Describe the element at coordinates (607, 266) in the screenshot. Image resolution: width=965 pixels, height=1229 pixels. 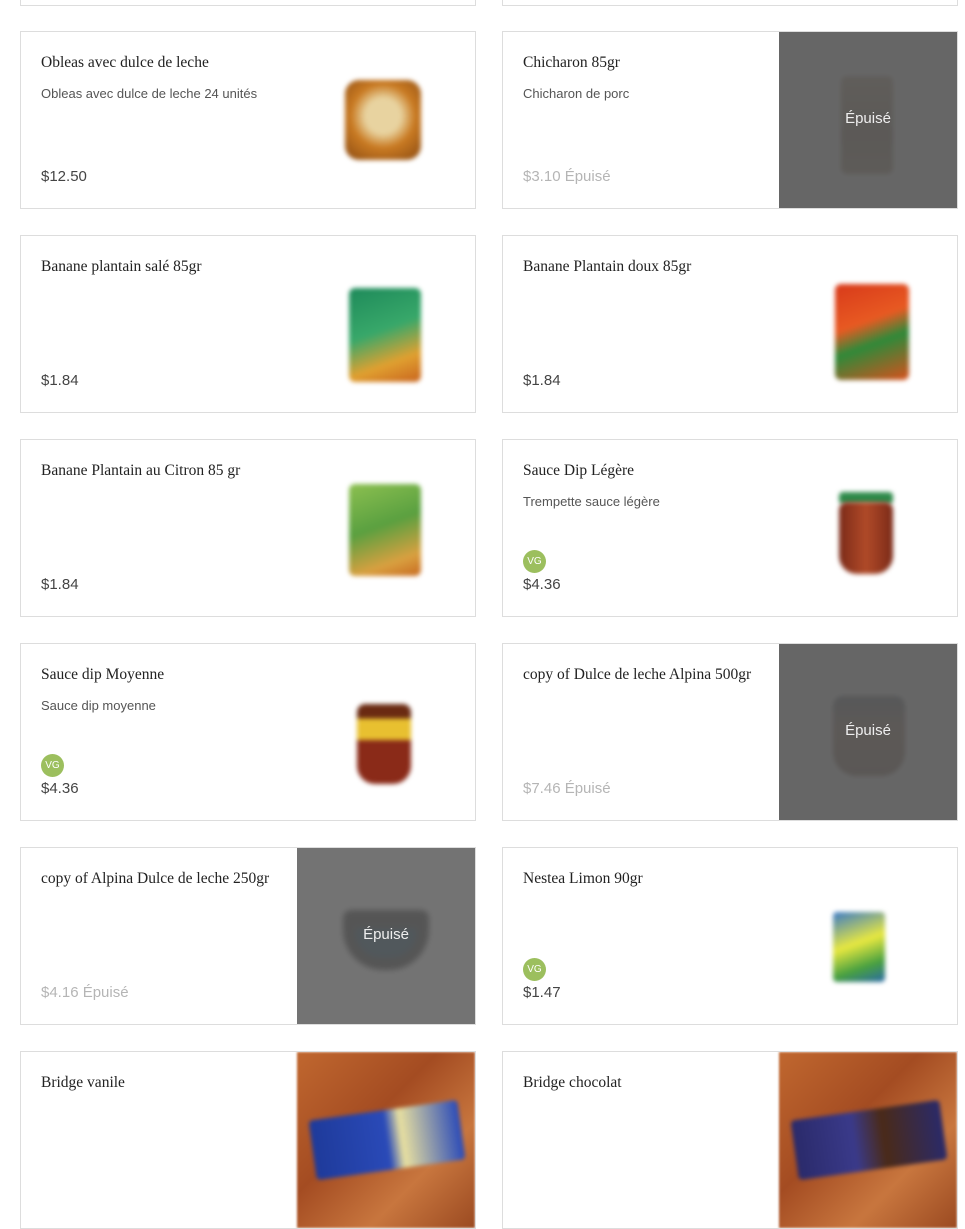
I see `product-name: Banane Plantain doux 85gr` at that location.